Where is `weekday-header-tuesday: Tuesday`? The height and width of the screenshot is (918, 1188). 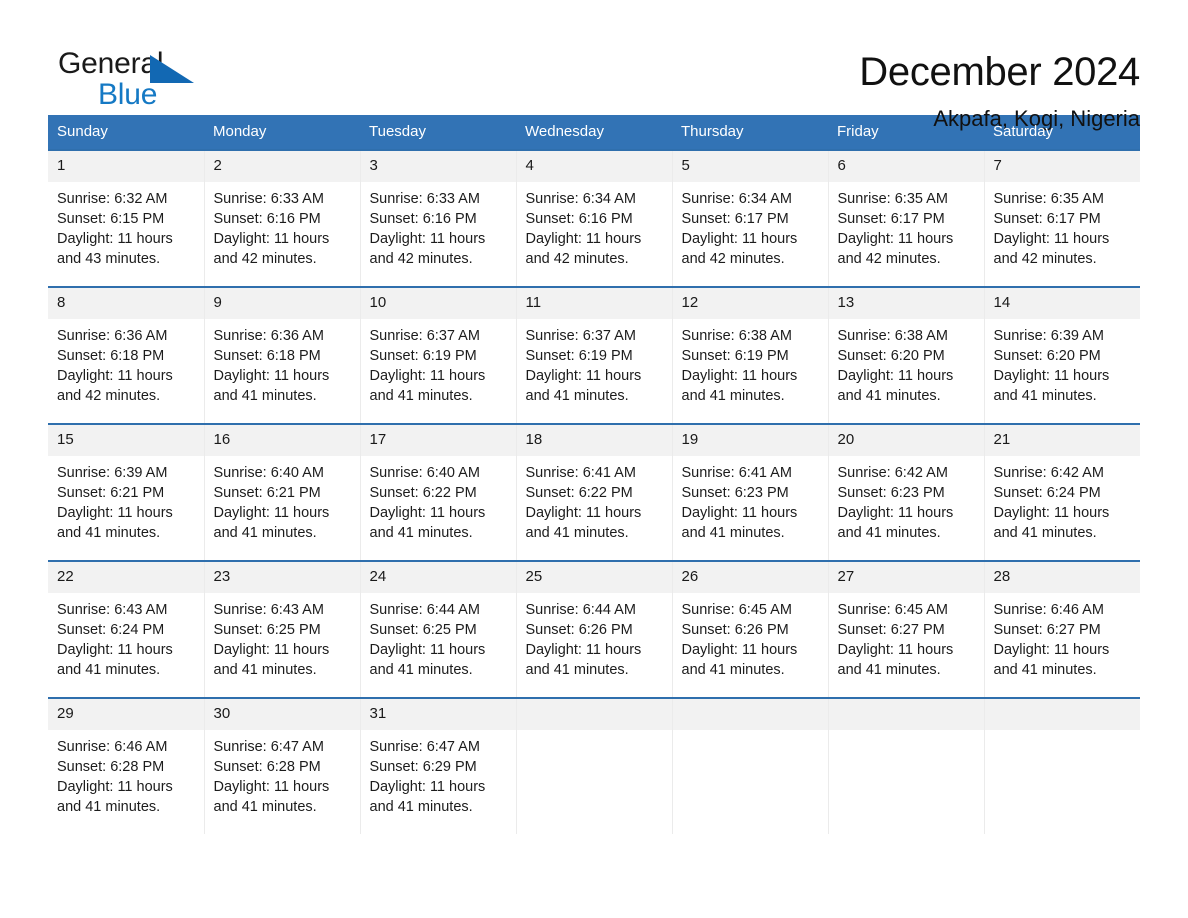
weekday-header-tuesday: Tuesday is located at coordinates (438, 132).